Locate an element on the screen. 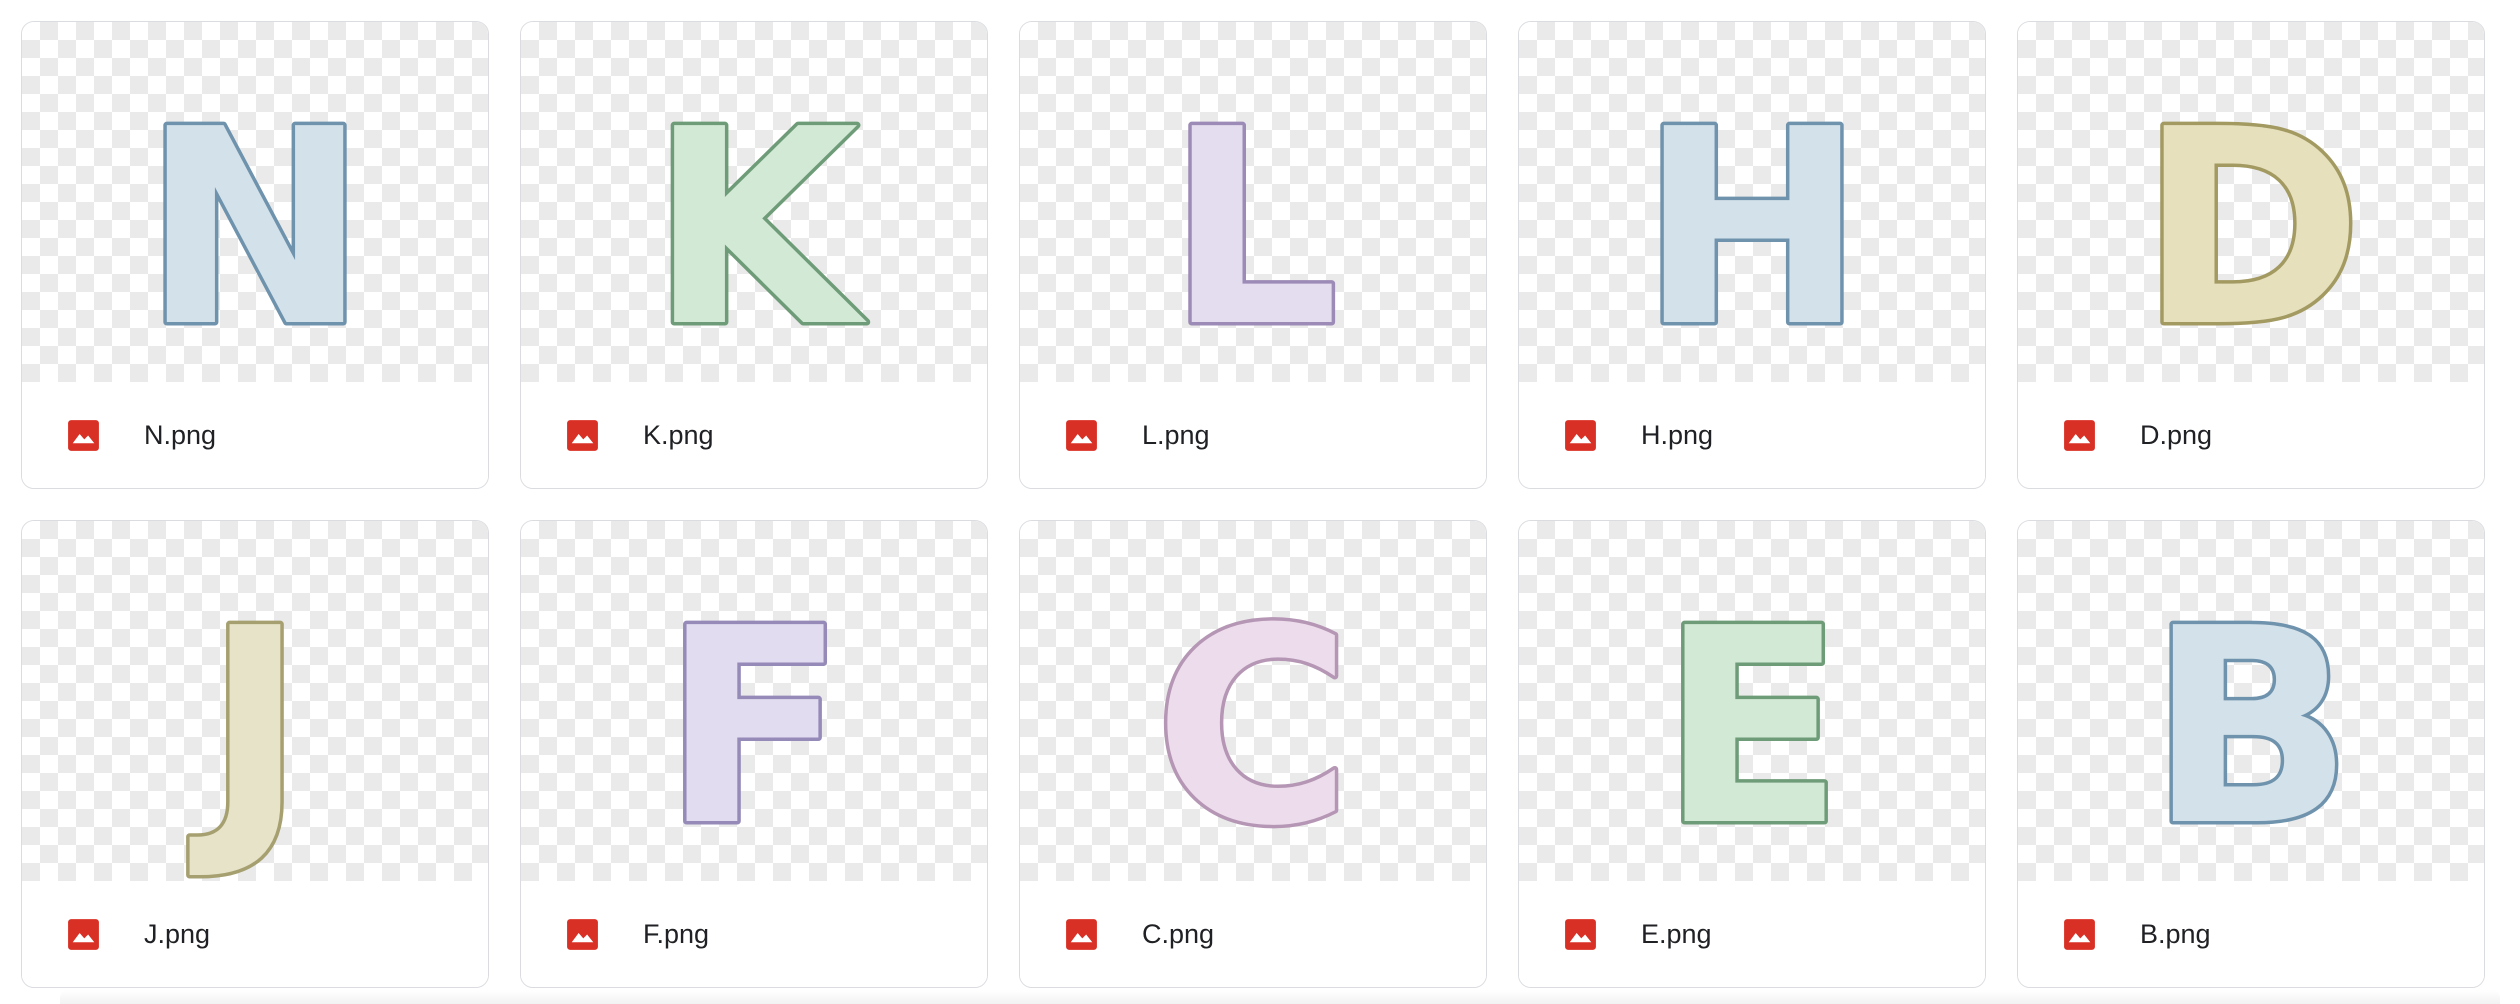  file-thumbnail: E is located at coordinates (1752, 701).